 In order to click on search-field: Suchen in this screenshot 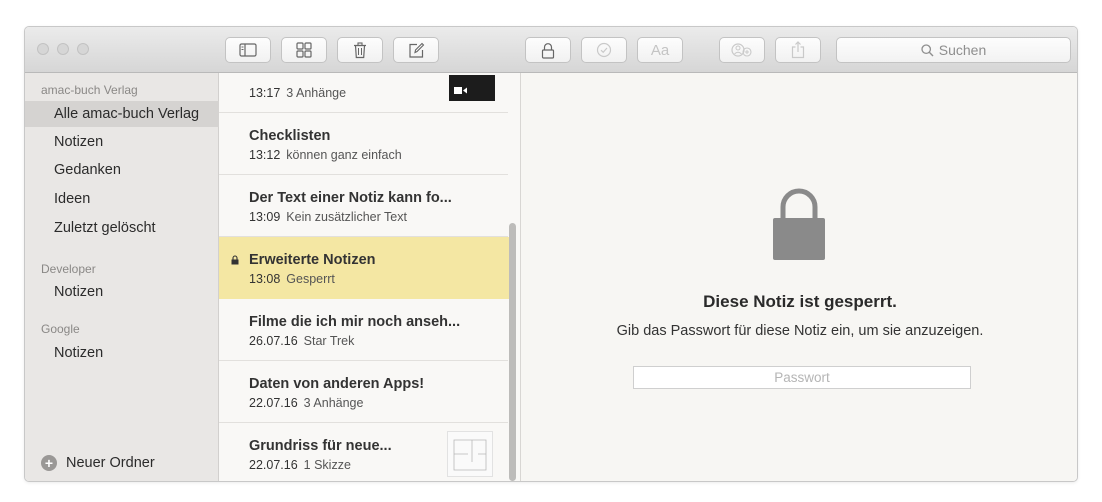, I will do `click(953, 50)`.